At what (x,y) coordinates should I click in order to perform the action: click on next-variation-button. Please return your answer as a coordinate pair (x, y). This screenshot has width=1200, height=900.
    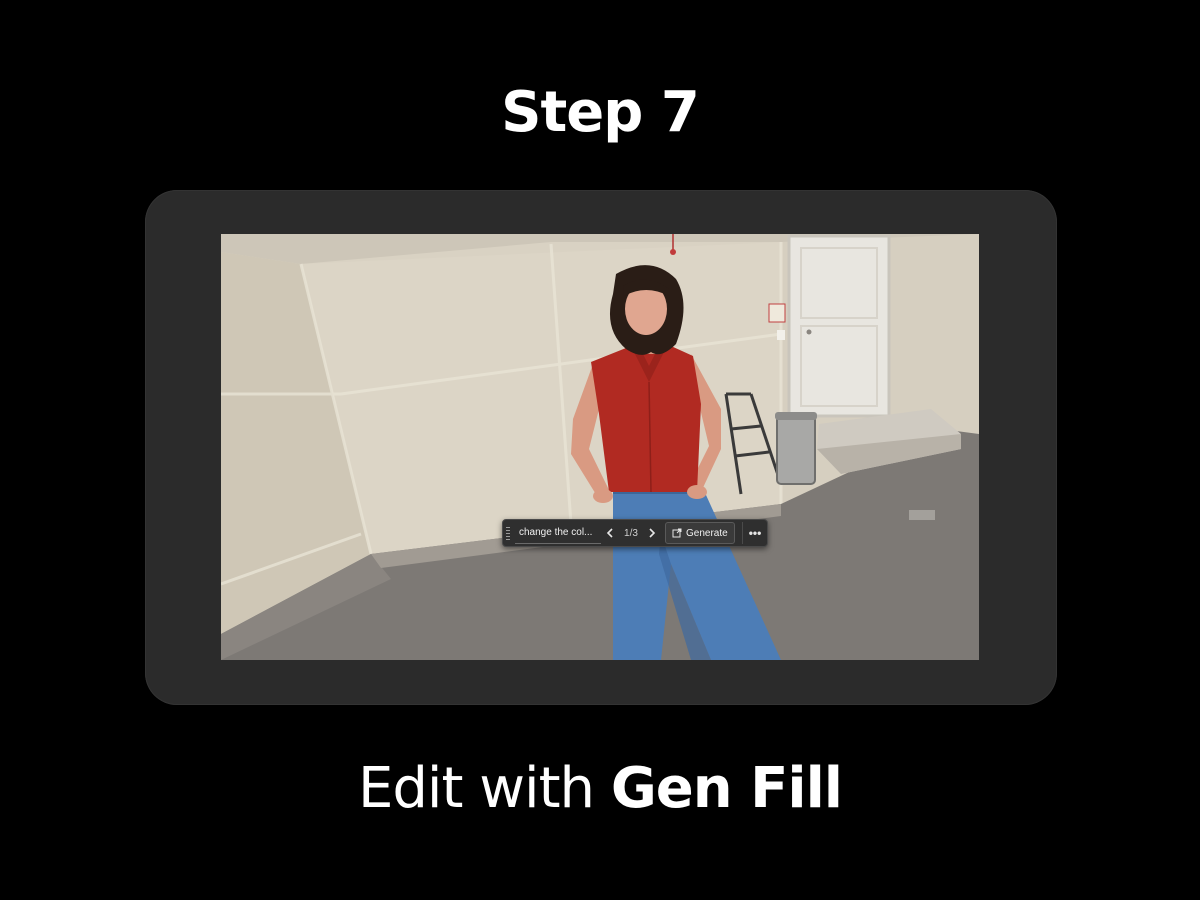
    Looking at the image, I should click on (652, 533).